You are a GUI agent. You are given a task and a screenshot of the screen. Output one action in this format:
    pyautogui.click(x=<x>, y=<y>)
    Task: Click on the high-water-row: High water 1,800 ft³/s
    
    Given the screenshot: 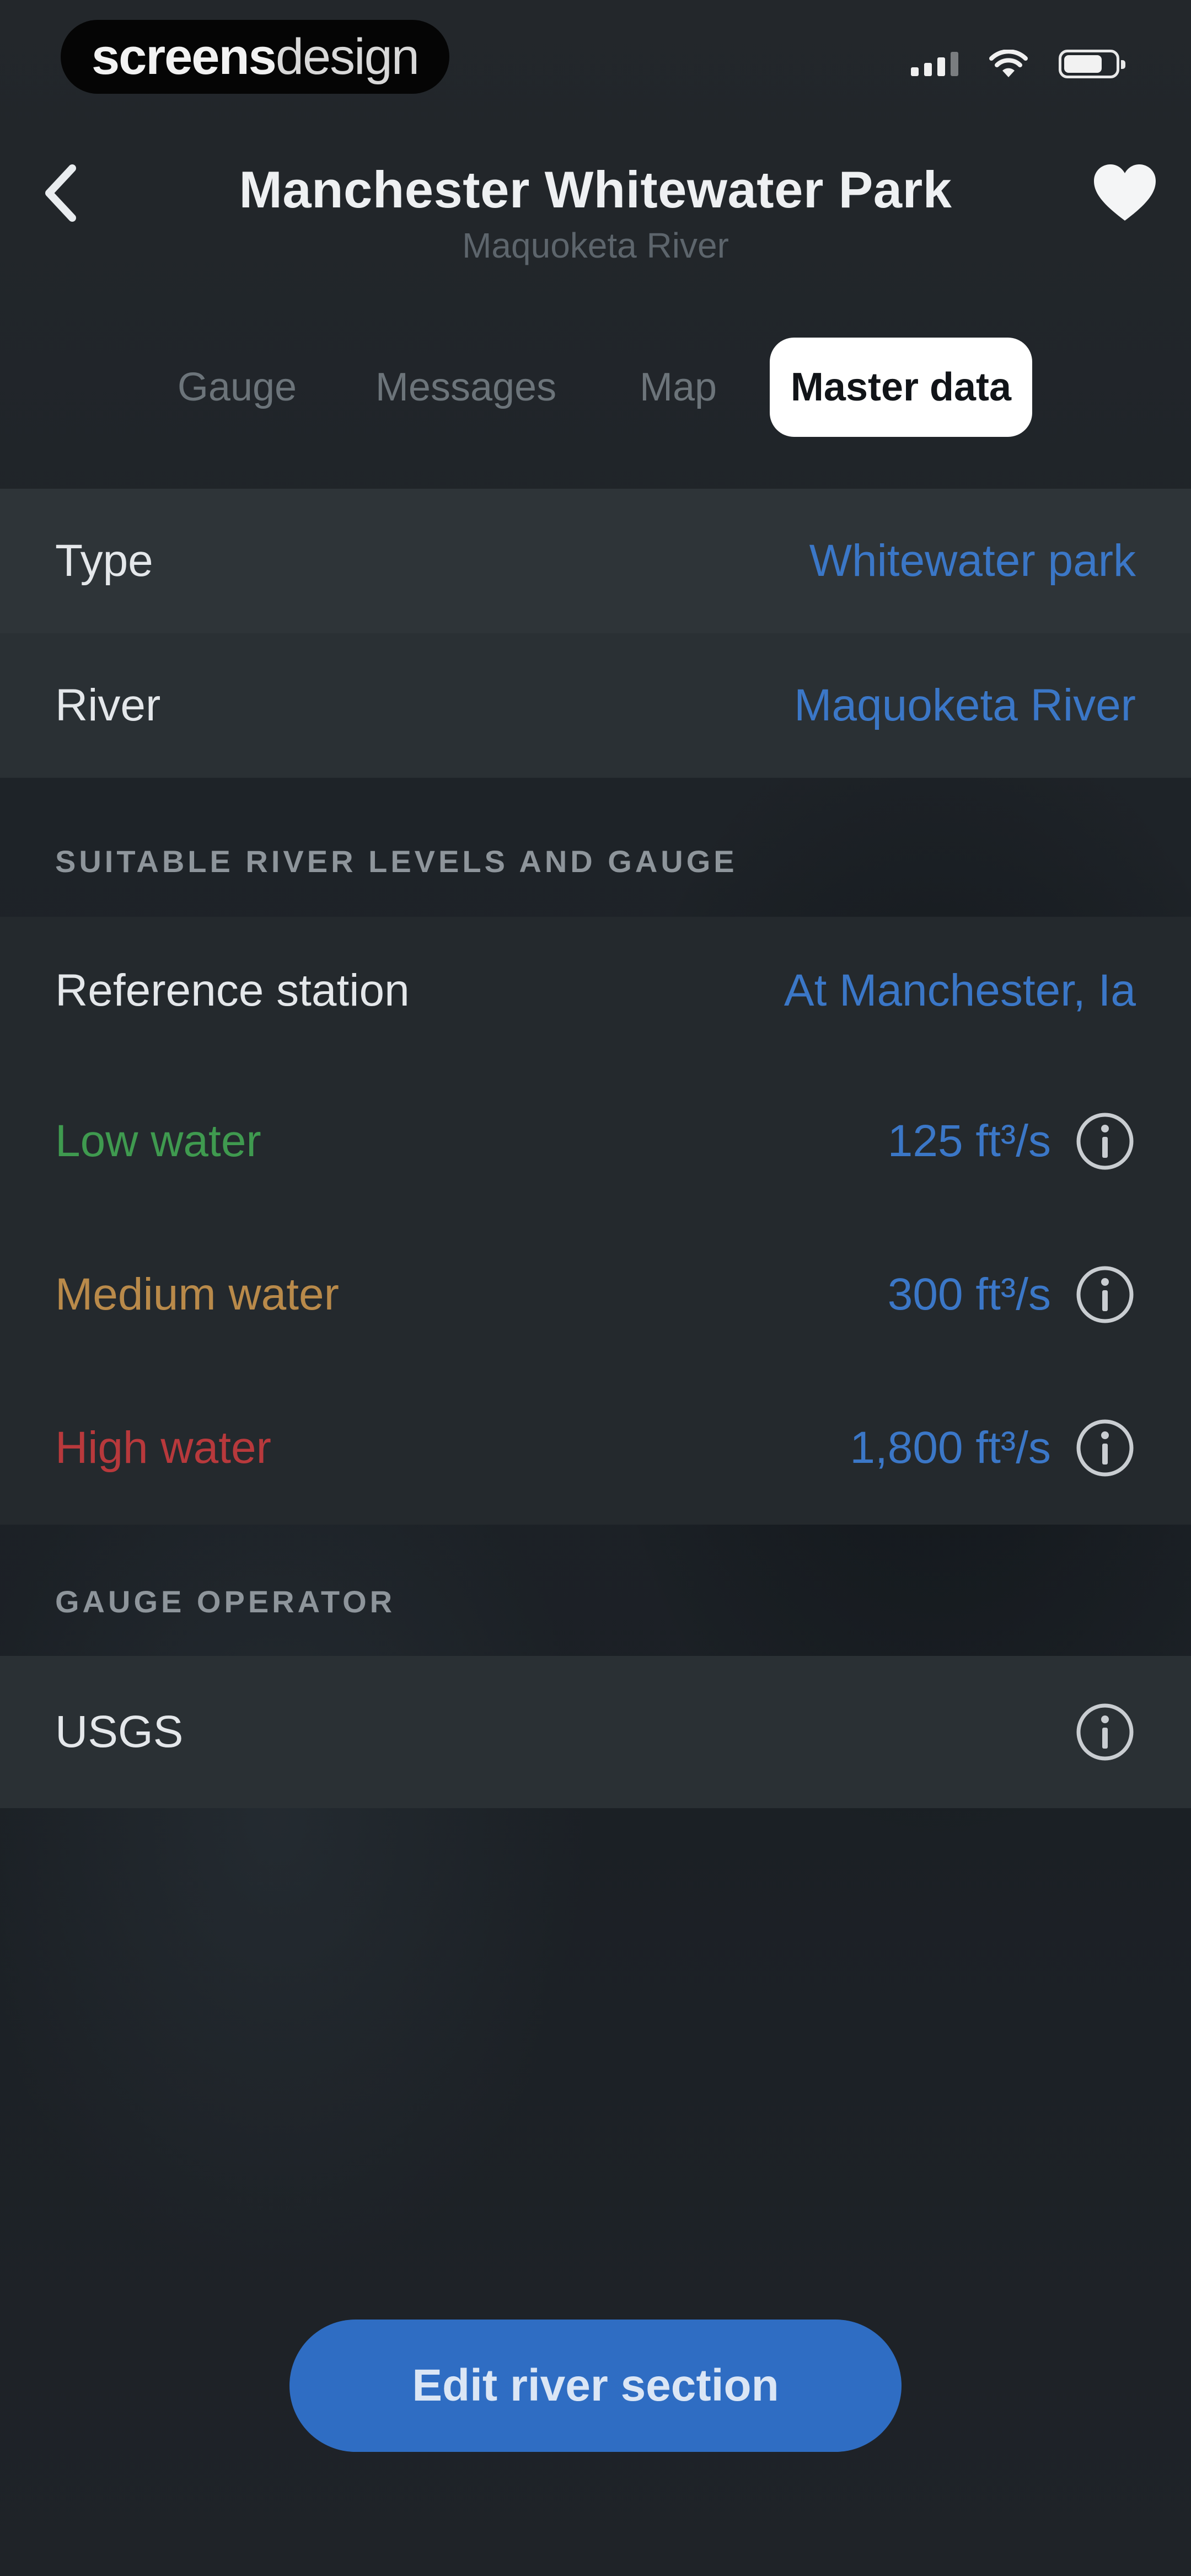 What is the action you would take?
    pyautogui.click(x=595, y=1448)
    